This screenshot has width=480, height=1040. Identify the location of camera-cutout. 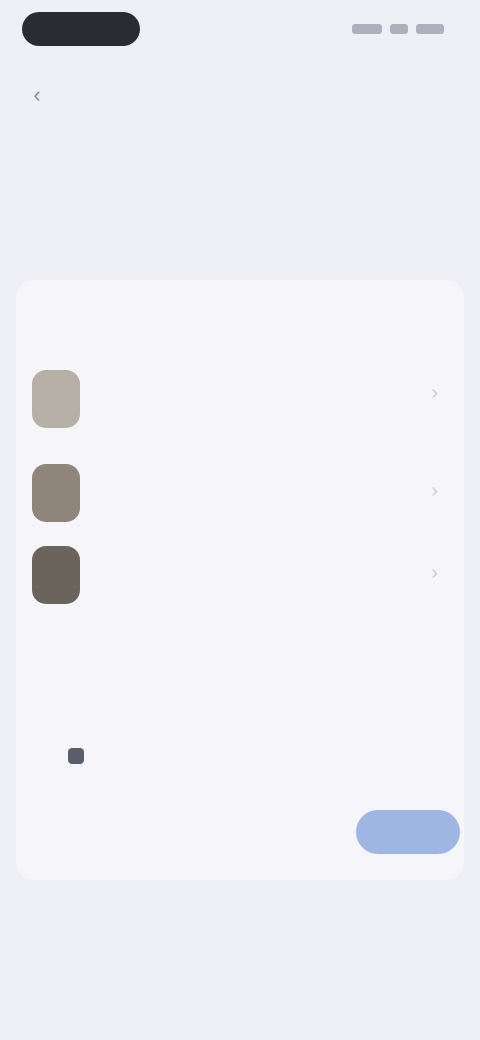
(81, 29).